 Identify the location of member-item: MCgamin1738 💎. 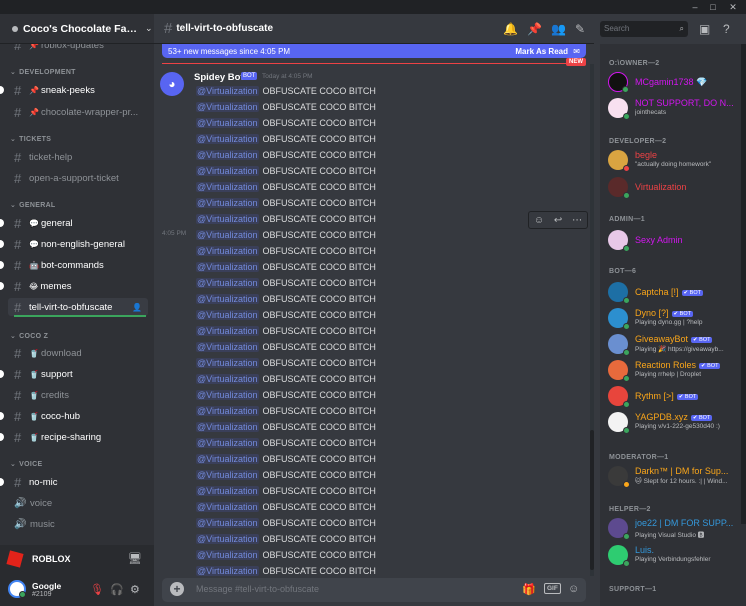
(676, 81).